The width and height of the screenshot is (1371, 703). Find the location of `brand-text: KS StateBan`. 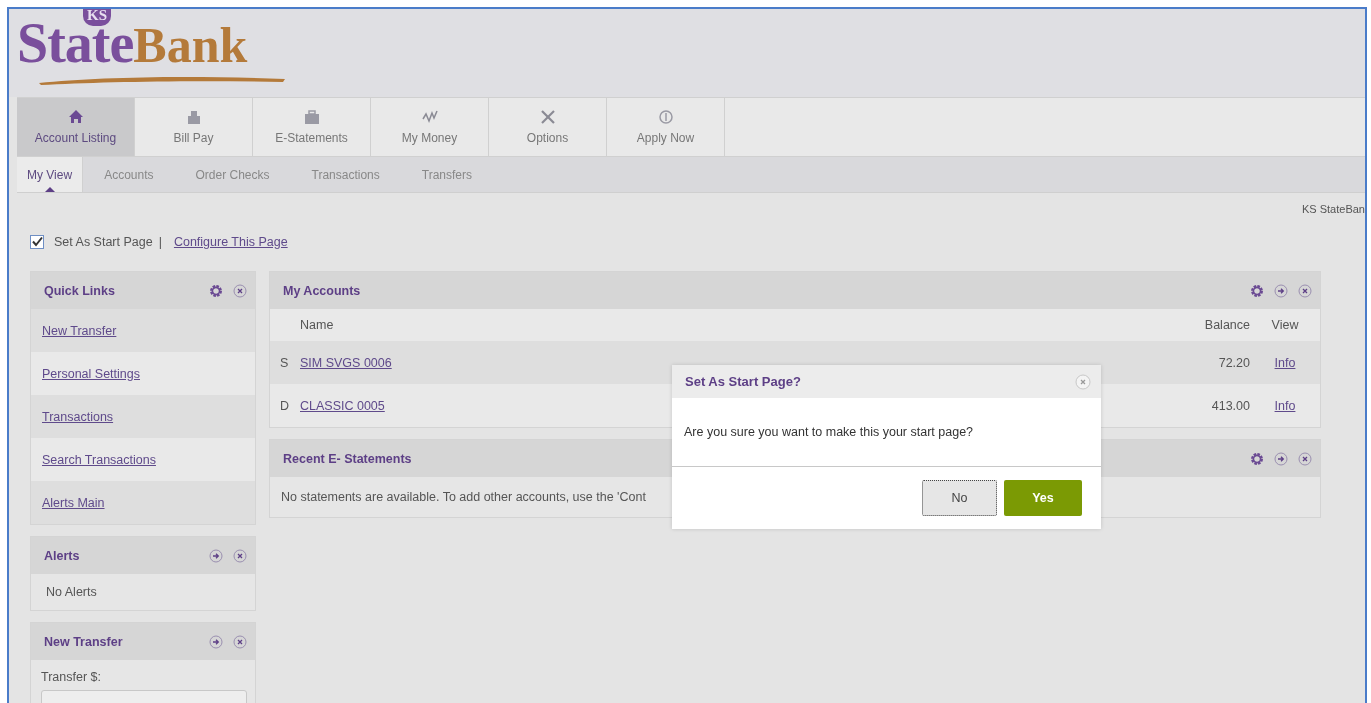

brand-text: KS StateBan is located at coordinates (1333, 209).